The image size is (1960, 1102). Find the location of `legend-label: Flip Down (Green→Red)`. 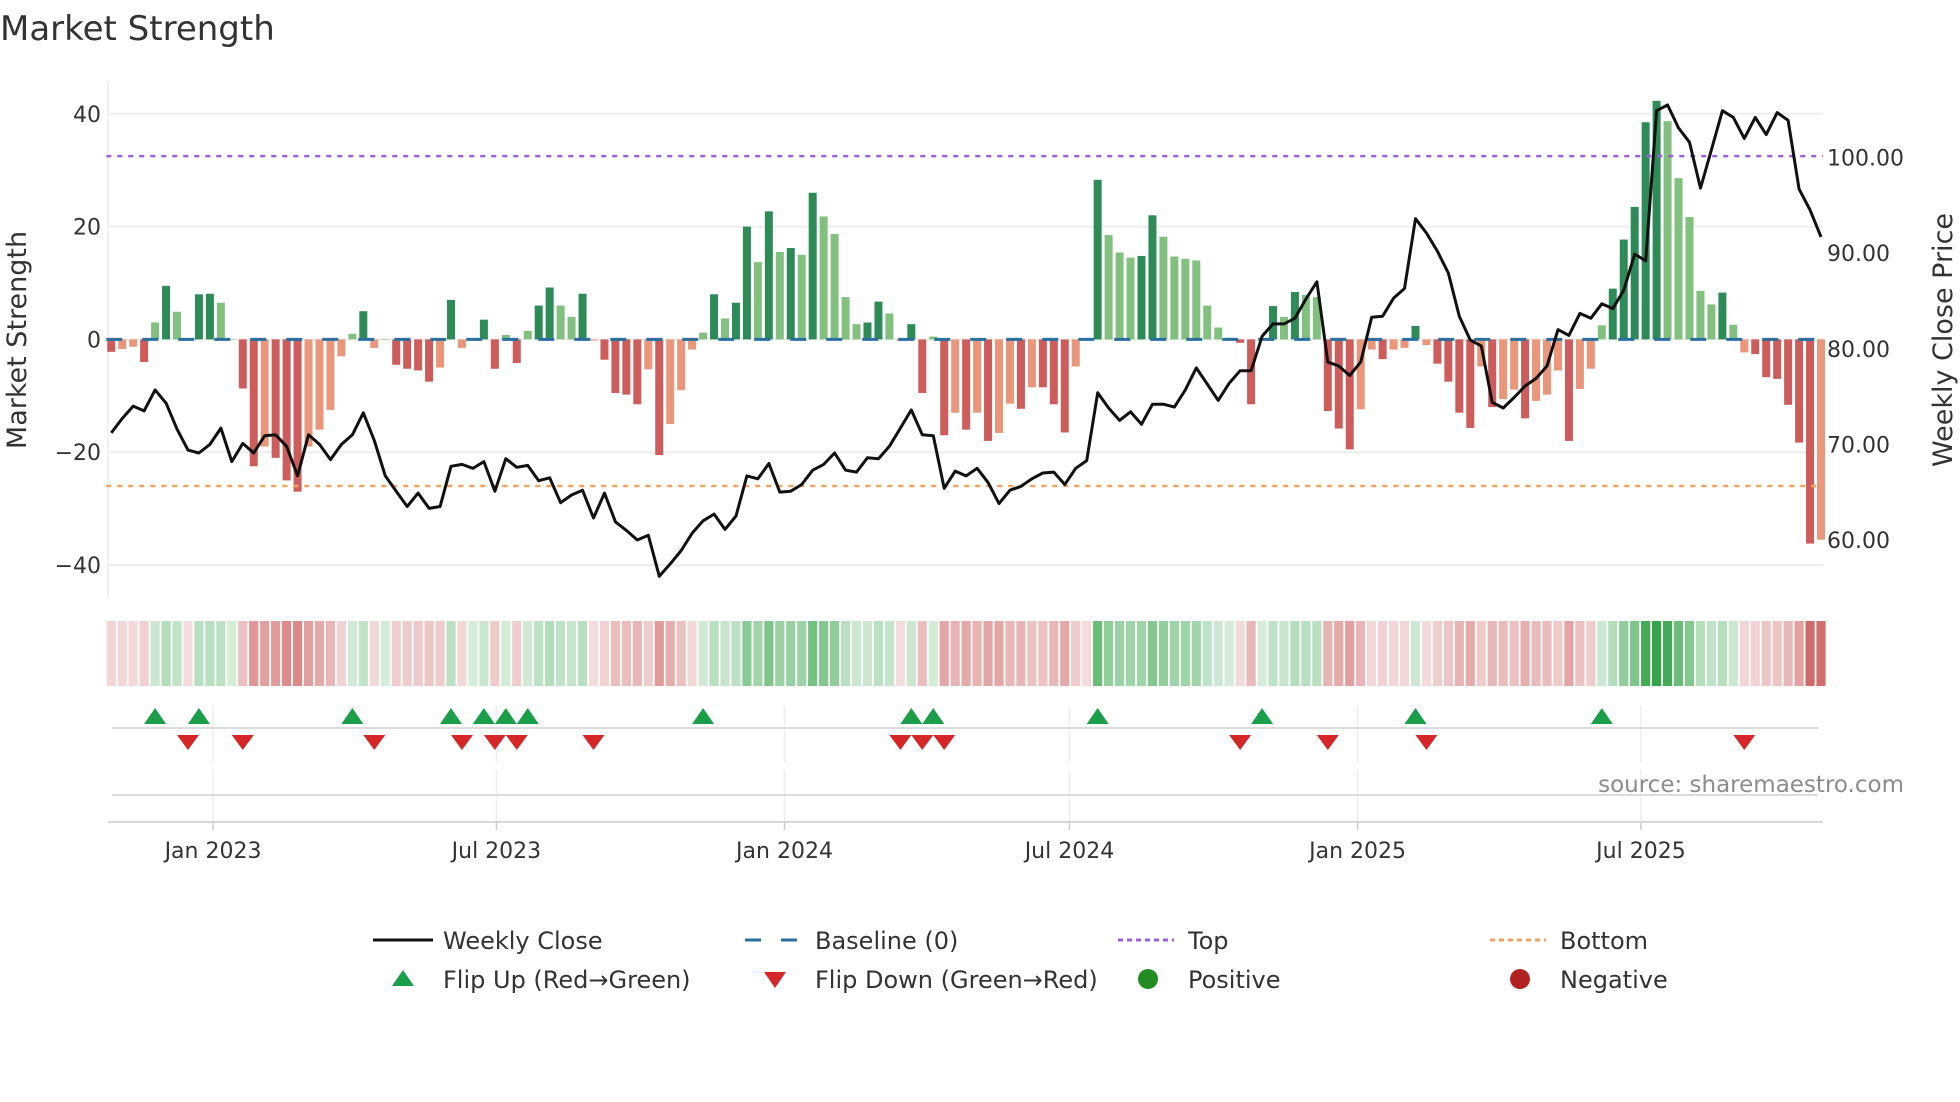

legend-label: Flip Down (Green→Red) is located at coordinates (956, 980).